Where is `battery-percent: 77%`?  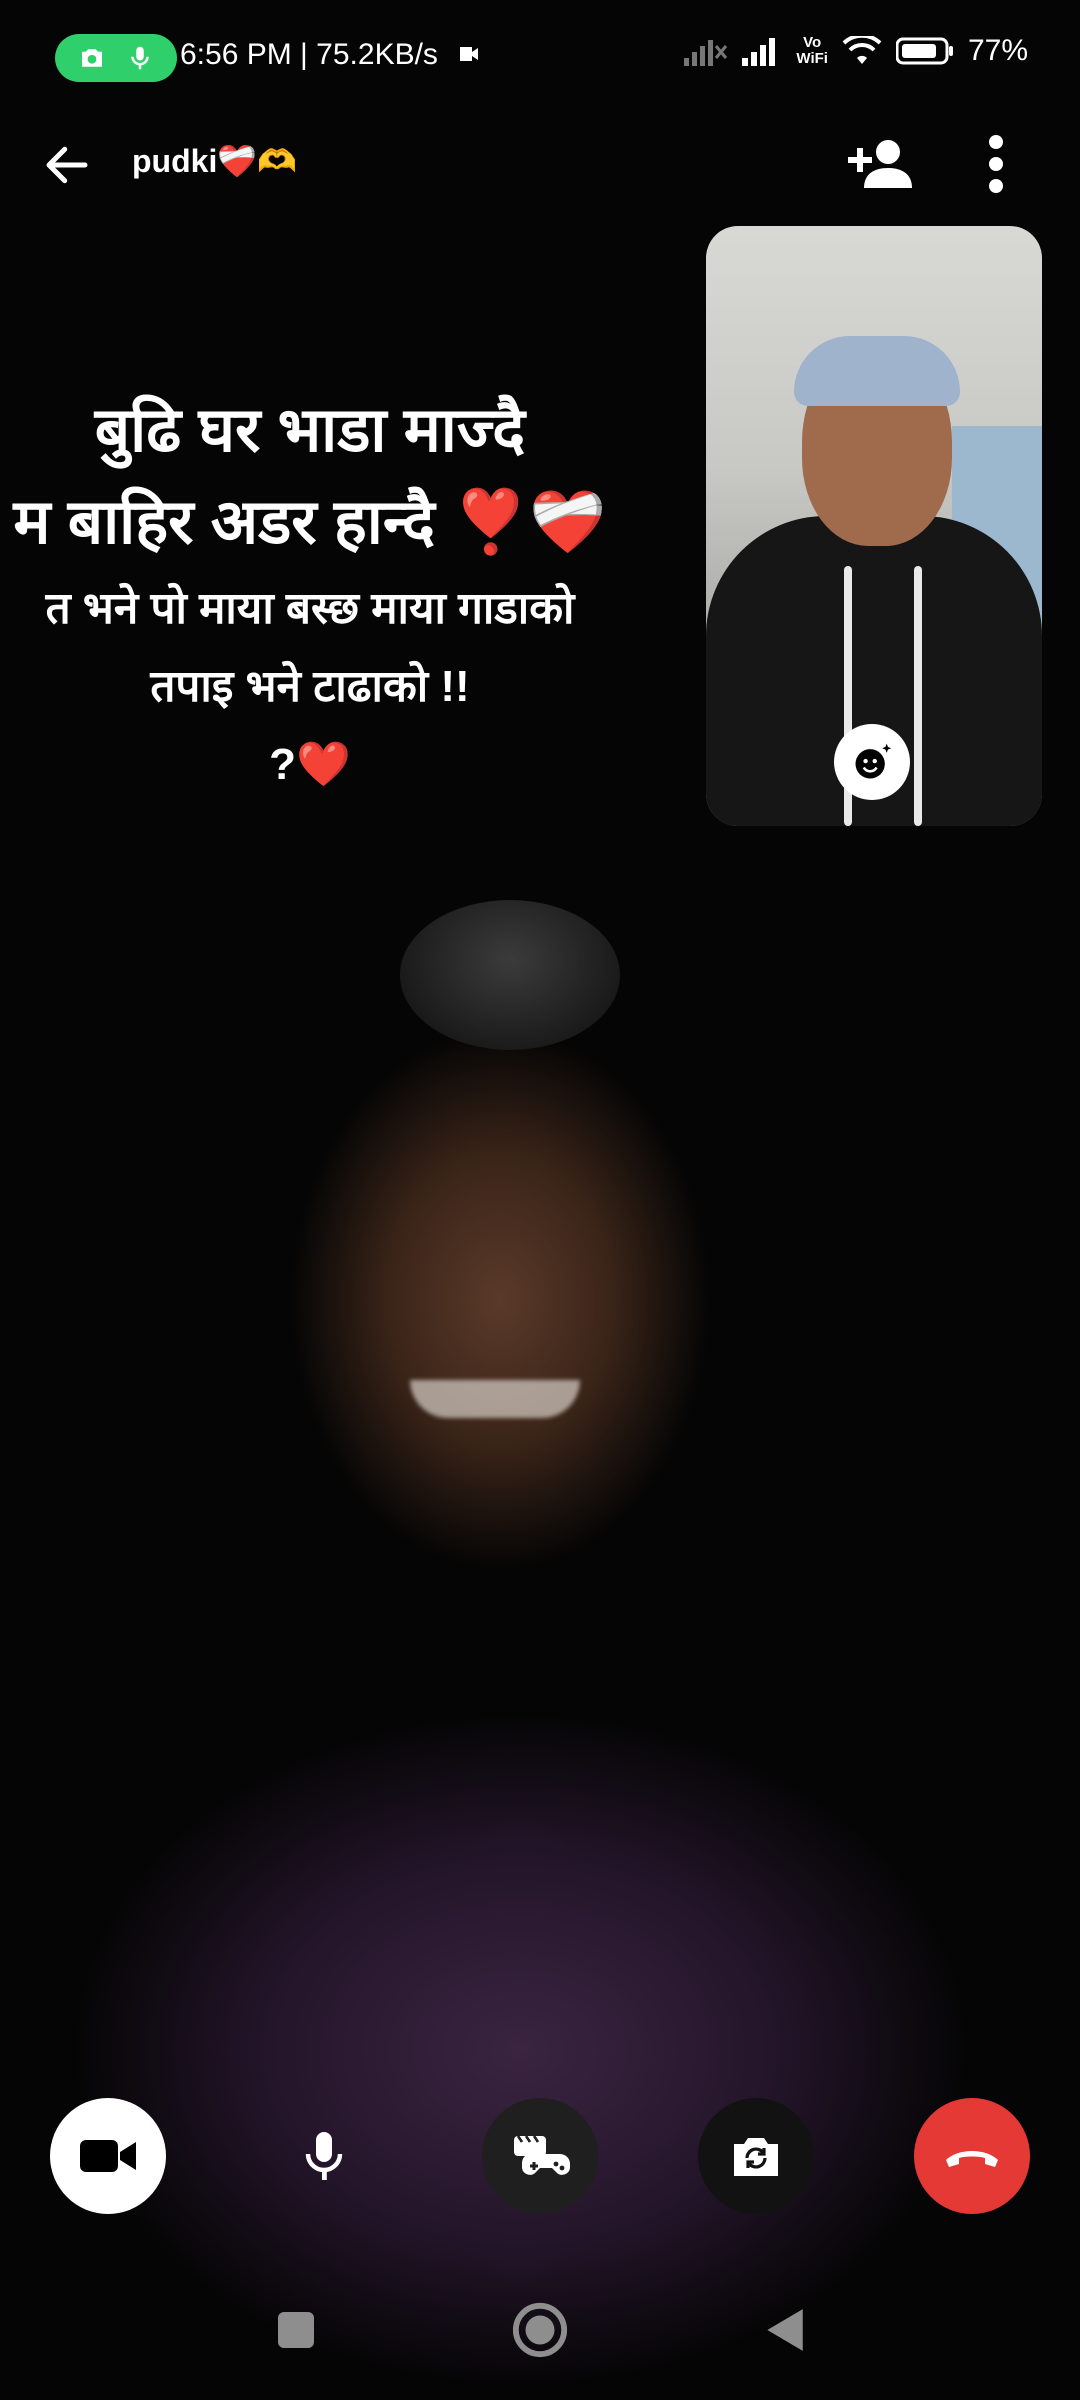 battery-percent: 77% is located at coordinates (997, 50).